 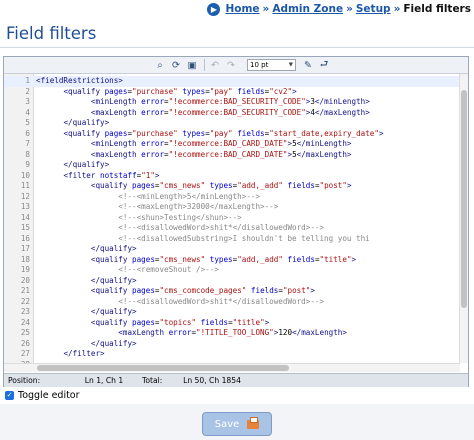 What do you see at coordinates (198, 206) in the screenshot?
I see `code-text: <!--<maxLength>32000</maxLength>-->` at bounding box center [198, 206].